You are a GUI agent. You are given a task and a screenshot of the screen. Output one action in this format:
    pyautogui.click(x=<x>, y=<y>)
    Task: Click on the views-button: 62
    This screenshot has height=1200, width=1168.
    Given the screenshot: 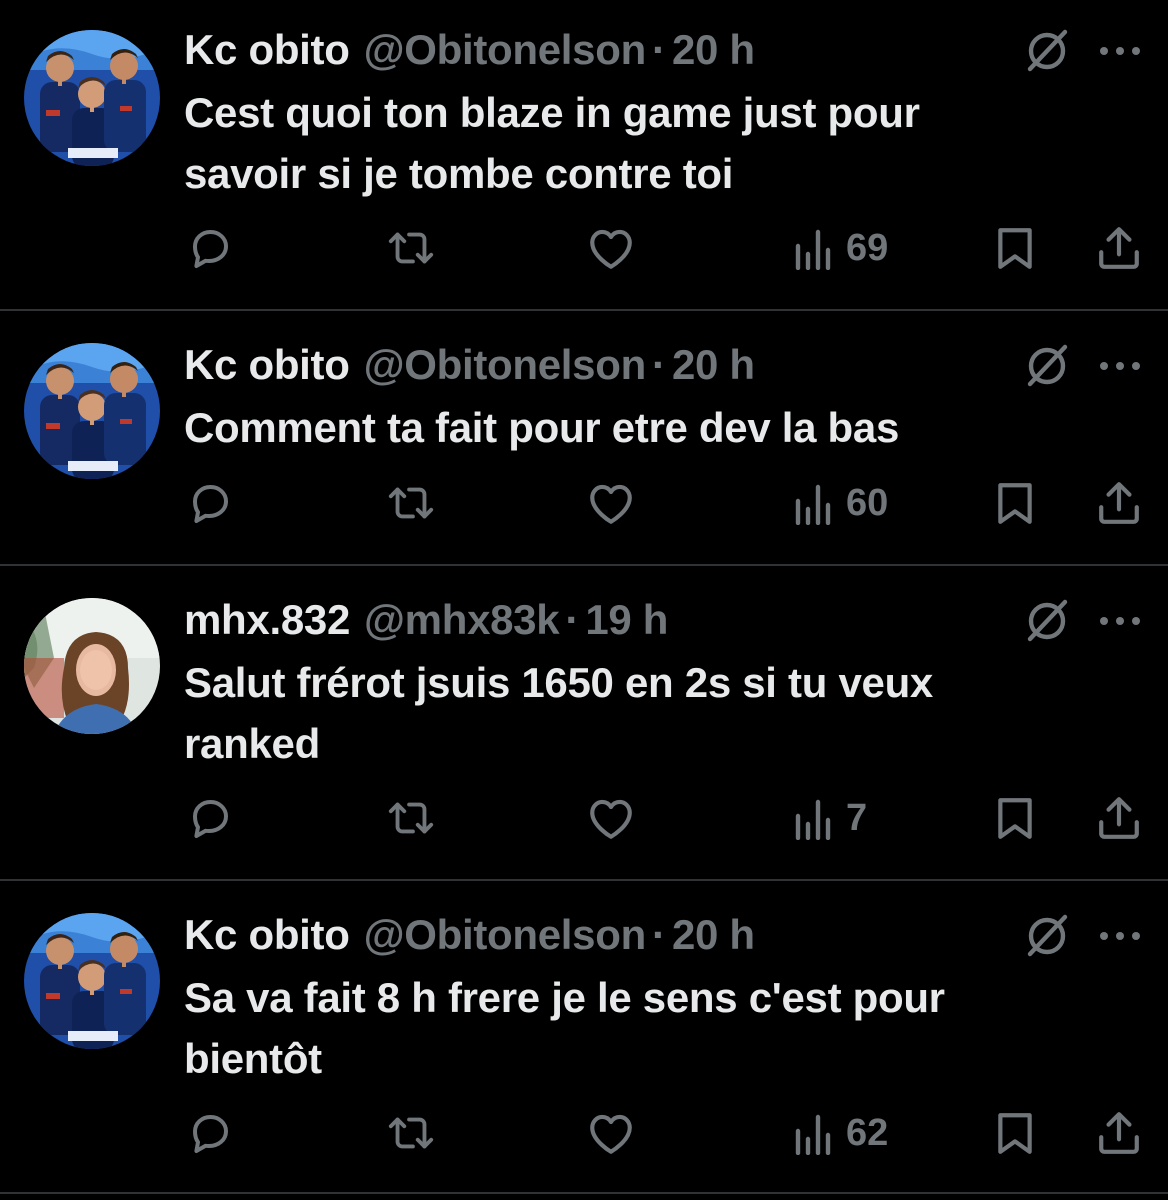 What is the action you would take?
    pyautogui.click(x=841, y=1133)
    